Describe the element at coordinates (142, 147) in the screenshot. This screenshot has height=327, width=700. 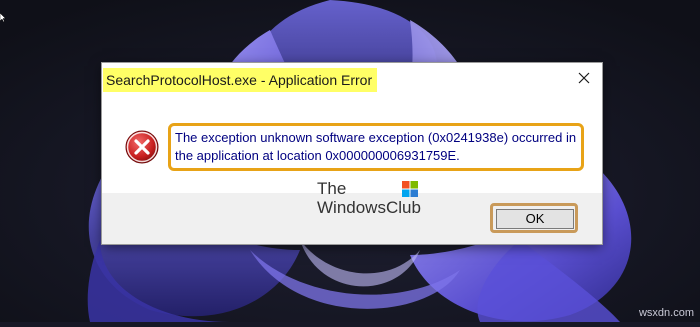
I see `error-icon` at that location.